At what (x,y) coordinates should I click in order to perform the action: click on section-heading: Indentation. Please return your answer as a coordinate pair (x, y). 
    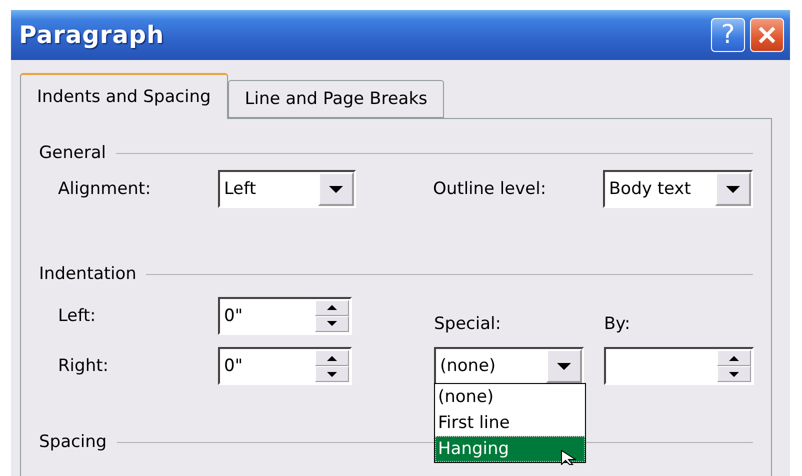
    Looking at the image, I should click on (87, 274).